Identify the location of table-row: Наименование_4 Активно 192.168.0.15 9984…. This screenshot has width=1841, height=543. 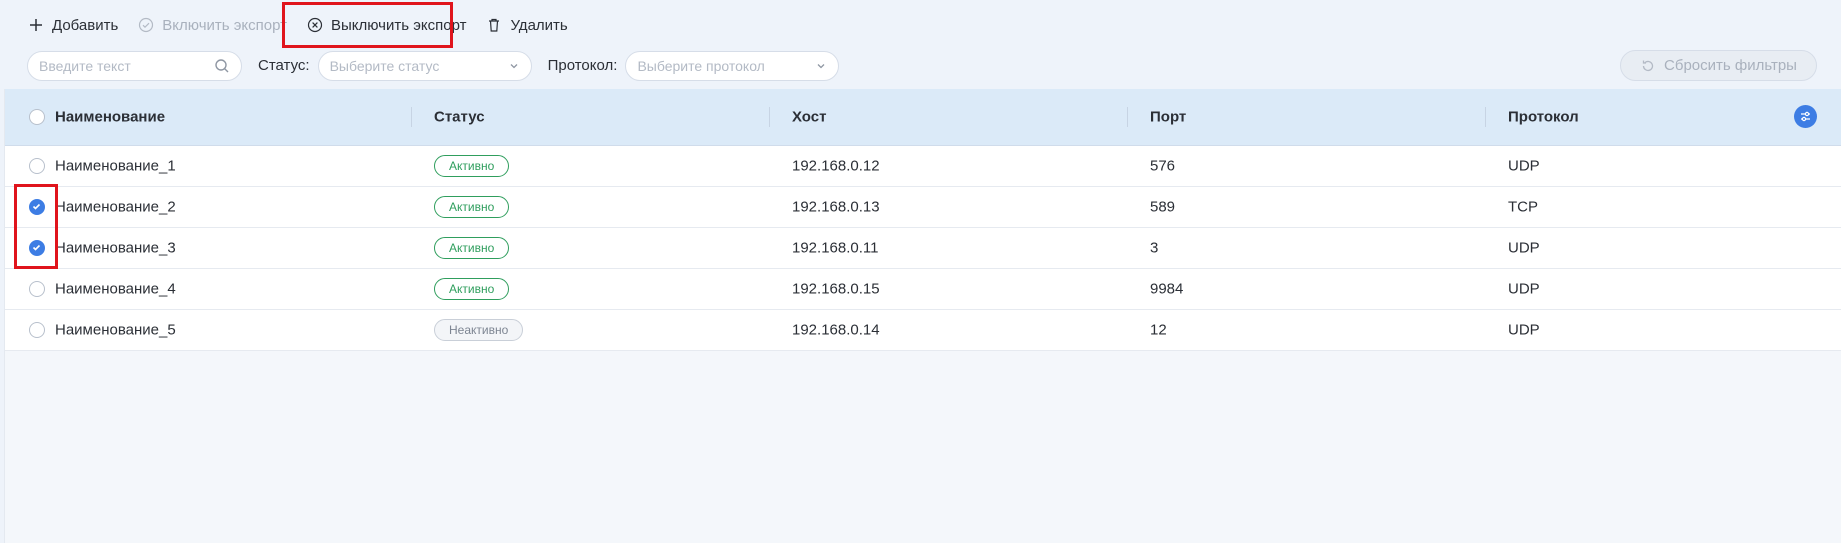
(923, 289).